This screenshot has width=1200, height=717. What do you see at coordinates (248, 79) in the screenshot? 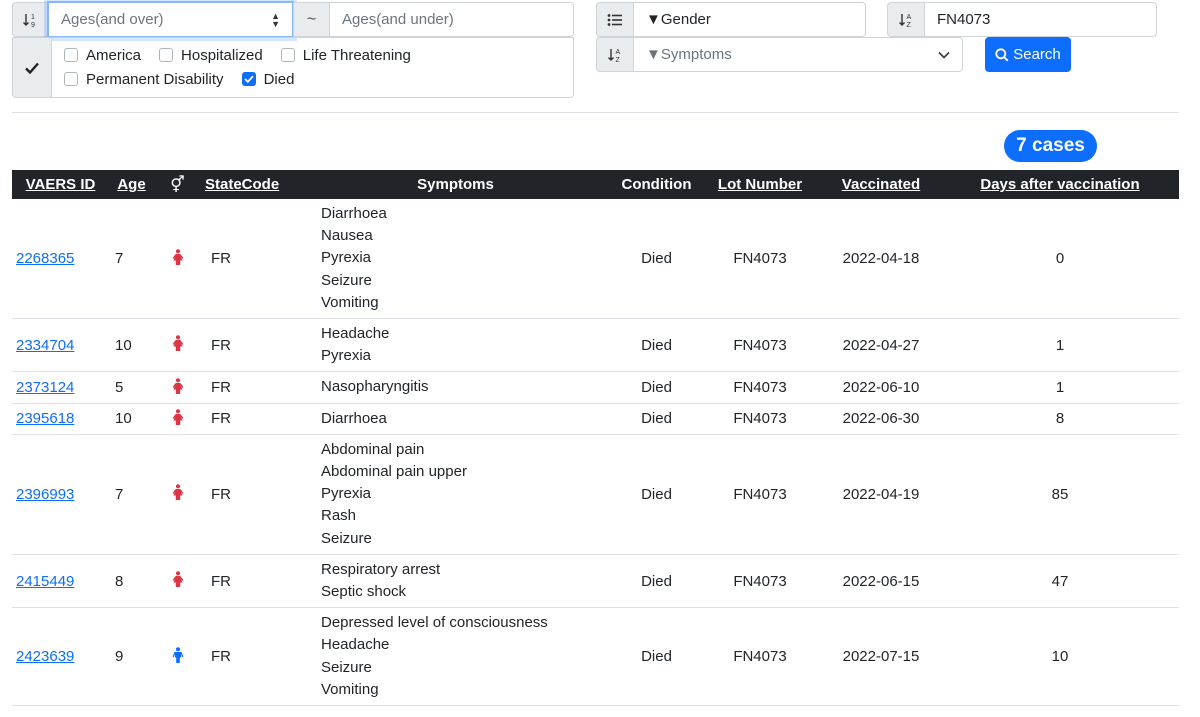
I see `checkbox-box-checked` at bounding box center [248, 79].